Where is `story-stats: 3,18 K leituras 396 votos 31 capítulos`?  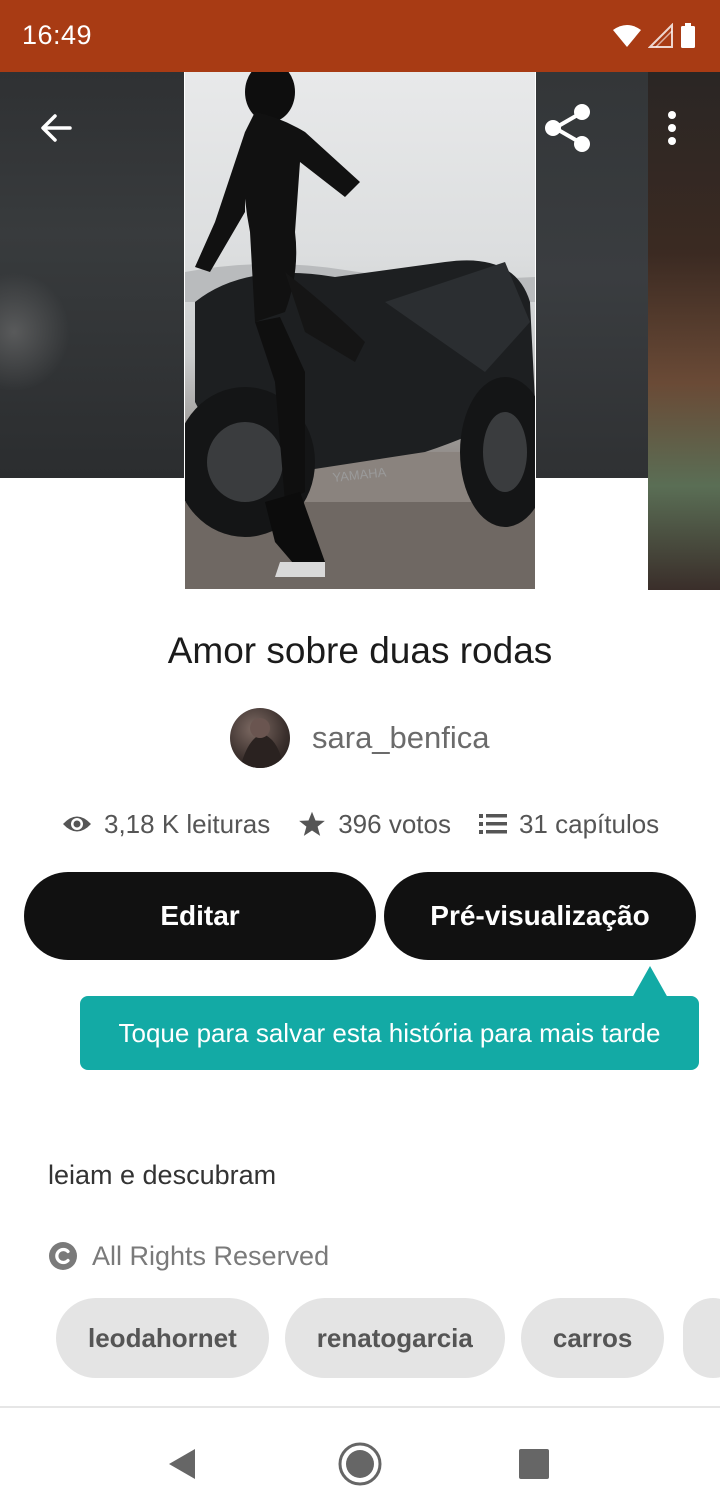
story-stats: 3,18 K leituras 396 votos 31 capítulos is located at coordinates (360, 824).